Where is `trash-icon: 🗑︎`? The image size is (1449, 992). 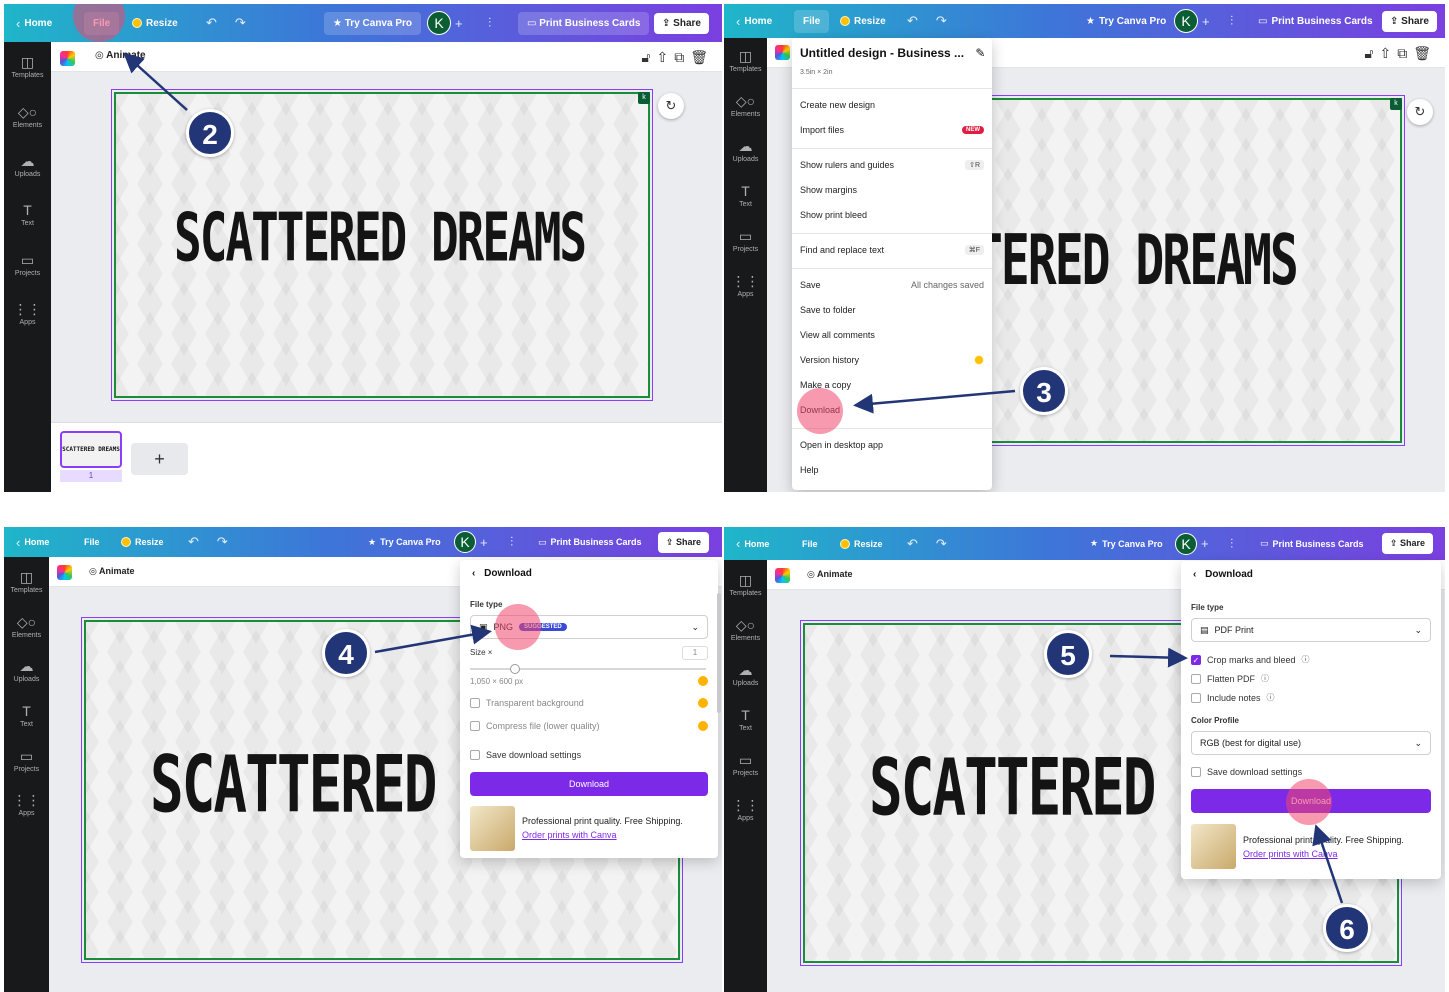
trash-icon: 🗑︎ is located at coordinates (1425, 53).